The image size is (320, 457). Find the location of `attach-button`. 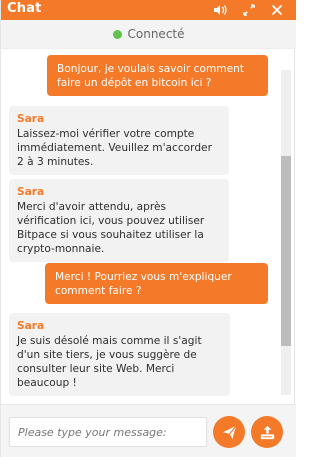

attach-button is located at coordinates (267, 432).